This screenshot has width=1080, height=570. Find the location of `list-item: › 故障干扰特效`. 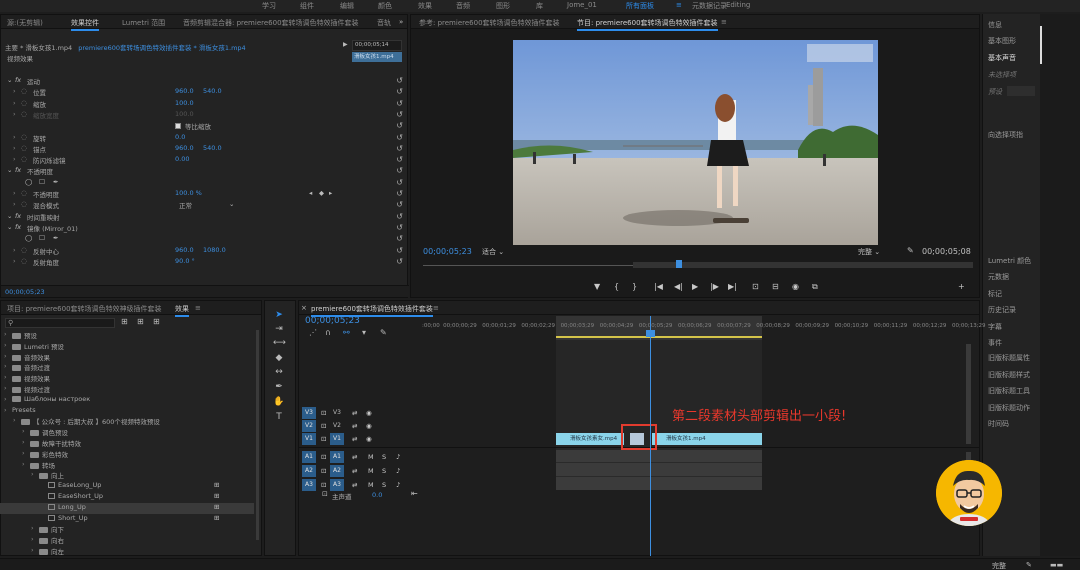

list-item: › 故障干扰特效 is located at coordinates (127, 443).